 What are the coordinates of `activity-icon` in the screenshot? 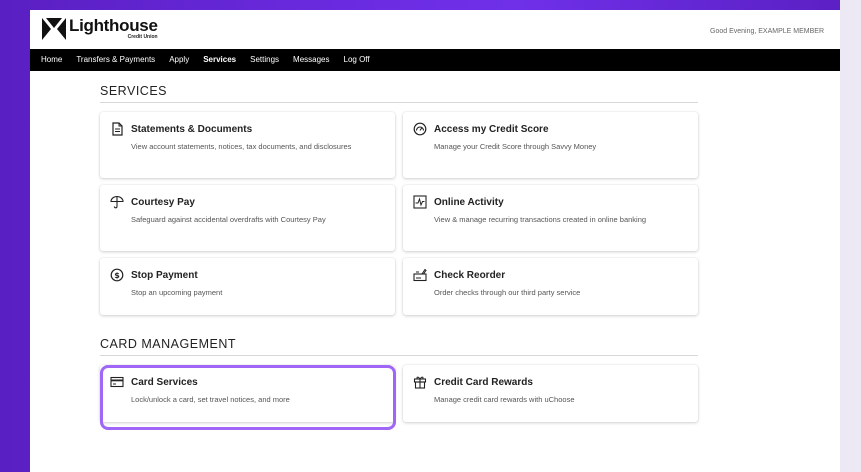 It's located at (420, 202).